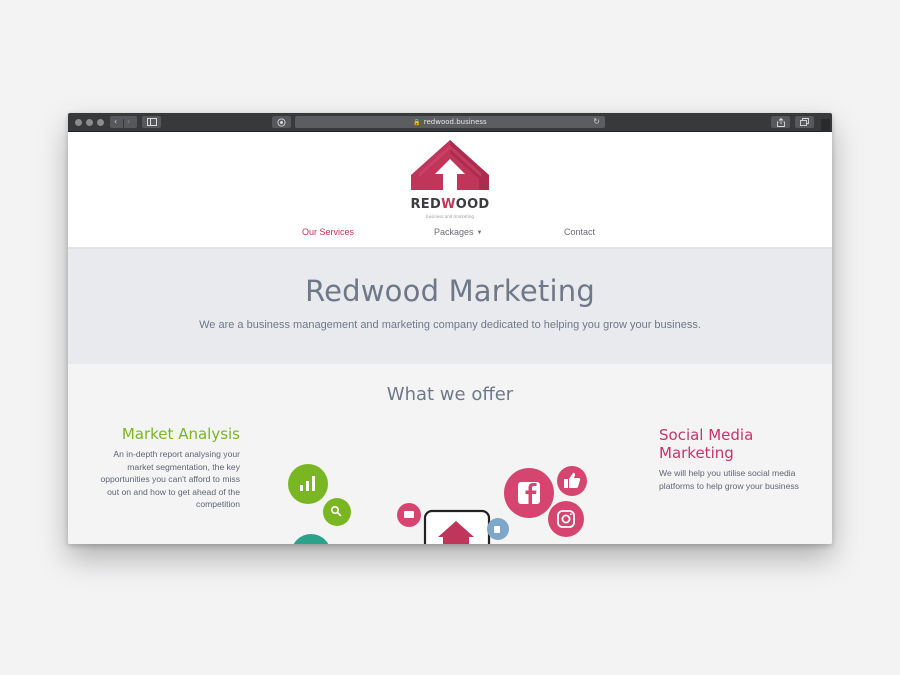  Describe the element at coordinates (566, 519) in the screenshot. I see `instagram-icon` at that location.